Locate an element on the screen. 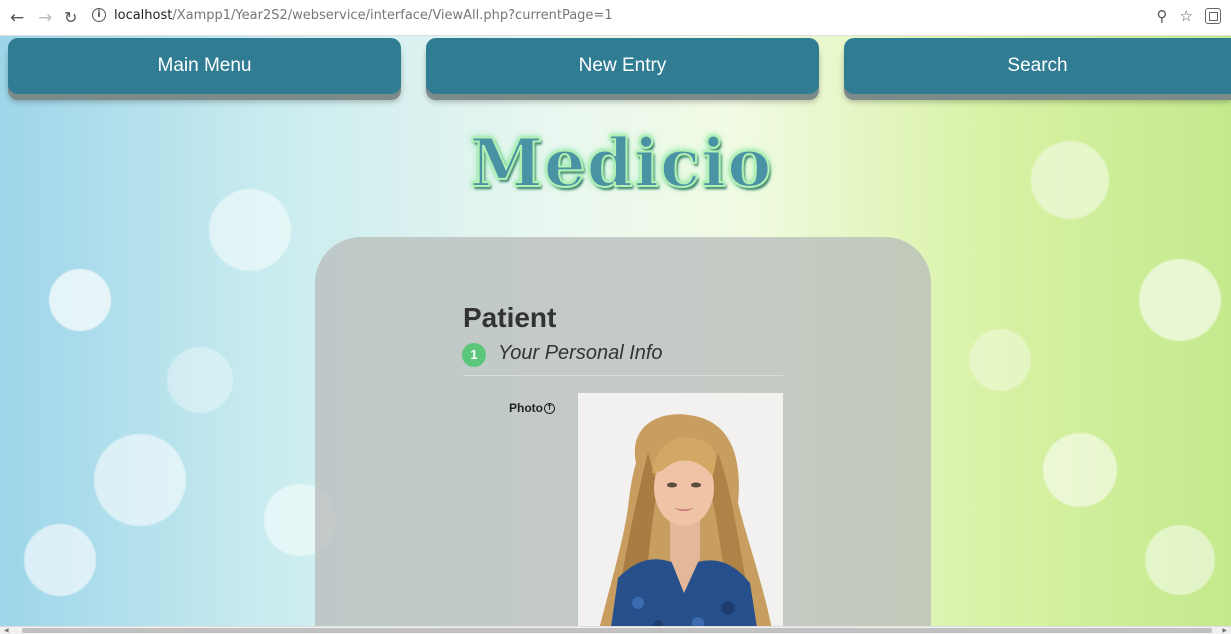  extension-icon is located at coordinates (1213, 16).